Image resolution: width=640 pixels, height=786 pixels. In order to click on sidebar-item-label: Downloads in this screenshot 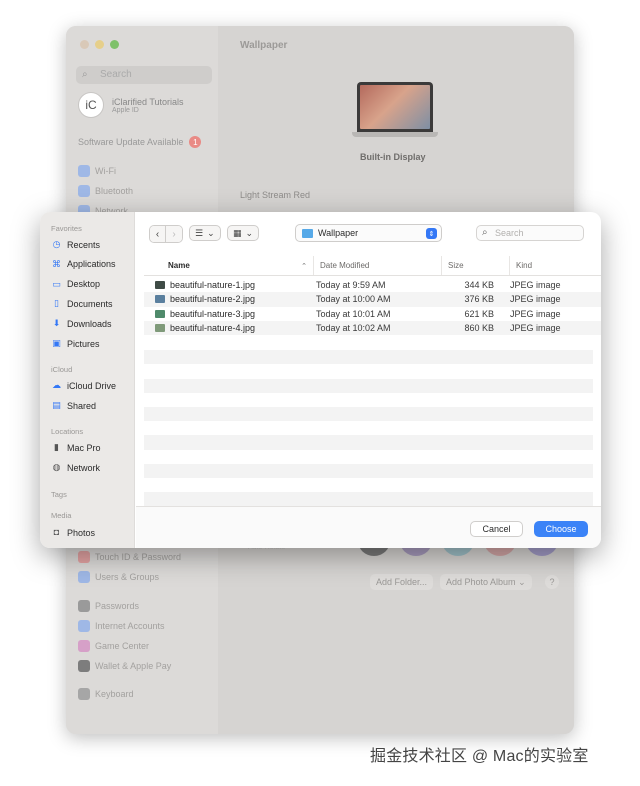, I will do `click(89, 323)`.